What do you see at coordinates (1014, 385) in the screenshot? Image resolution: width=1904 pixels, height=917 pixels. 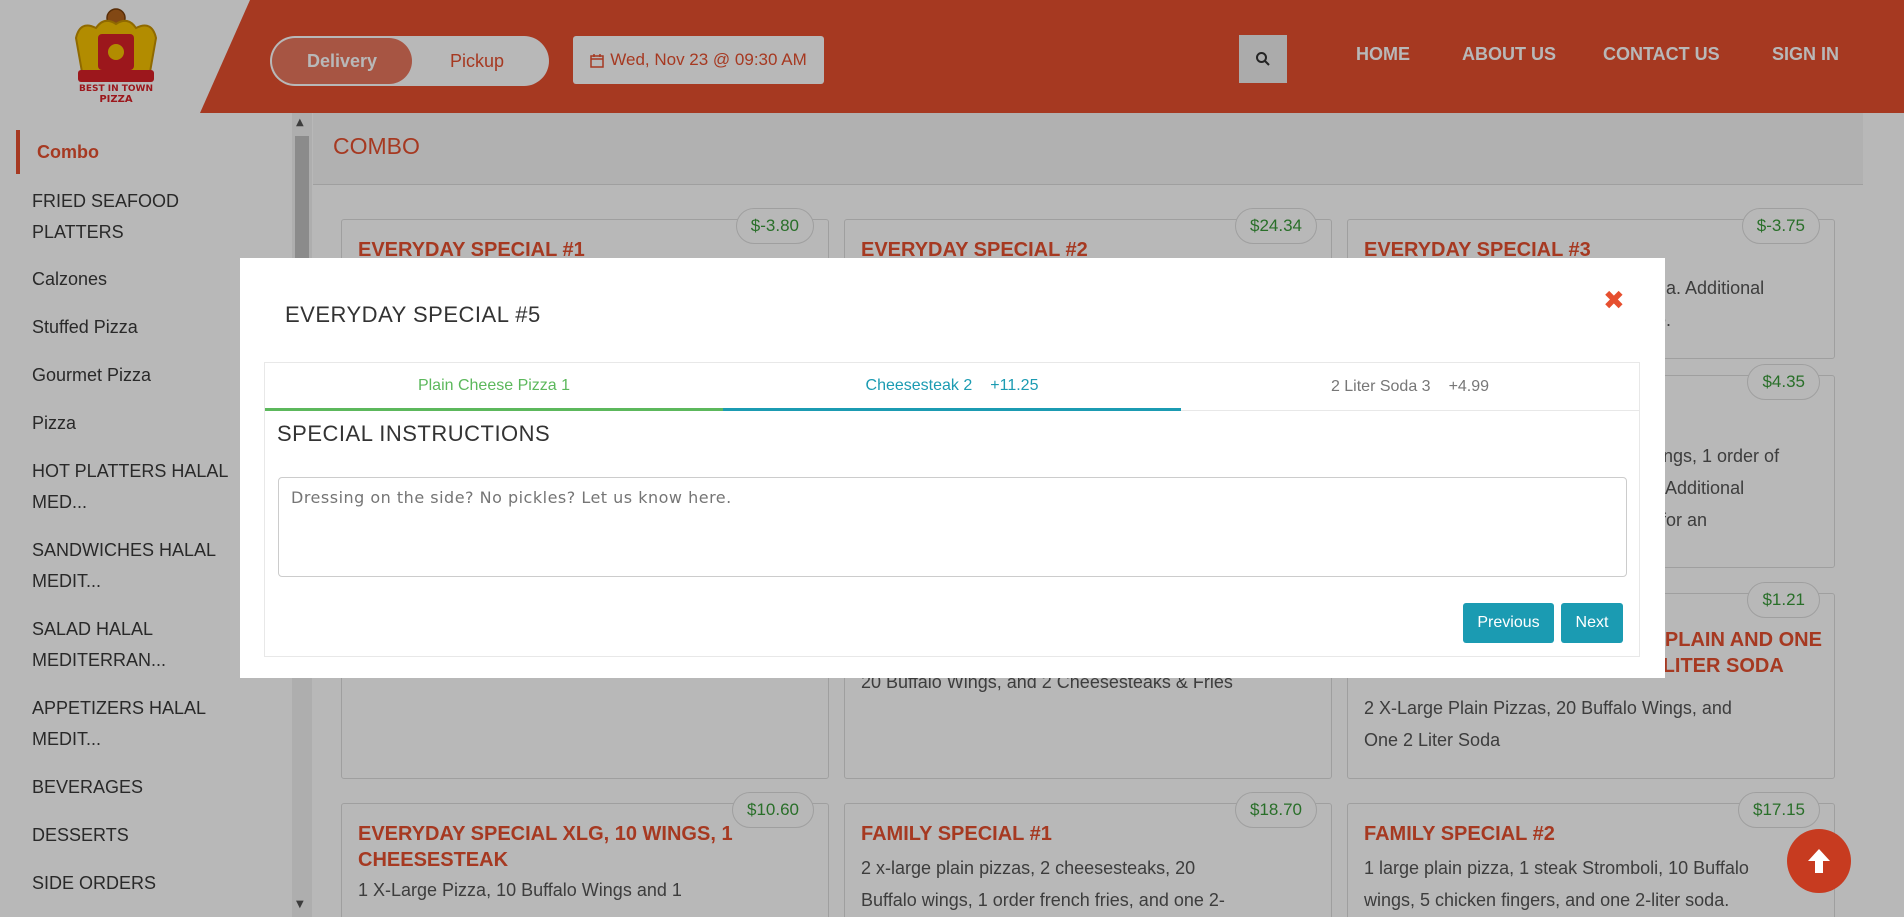 I see `tab-extra-price: +11.25` at bounding box center [1014, 385].